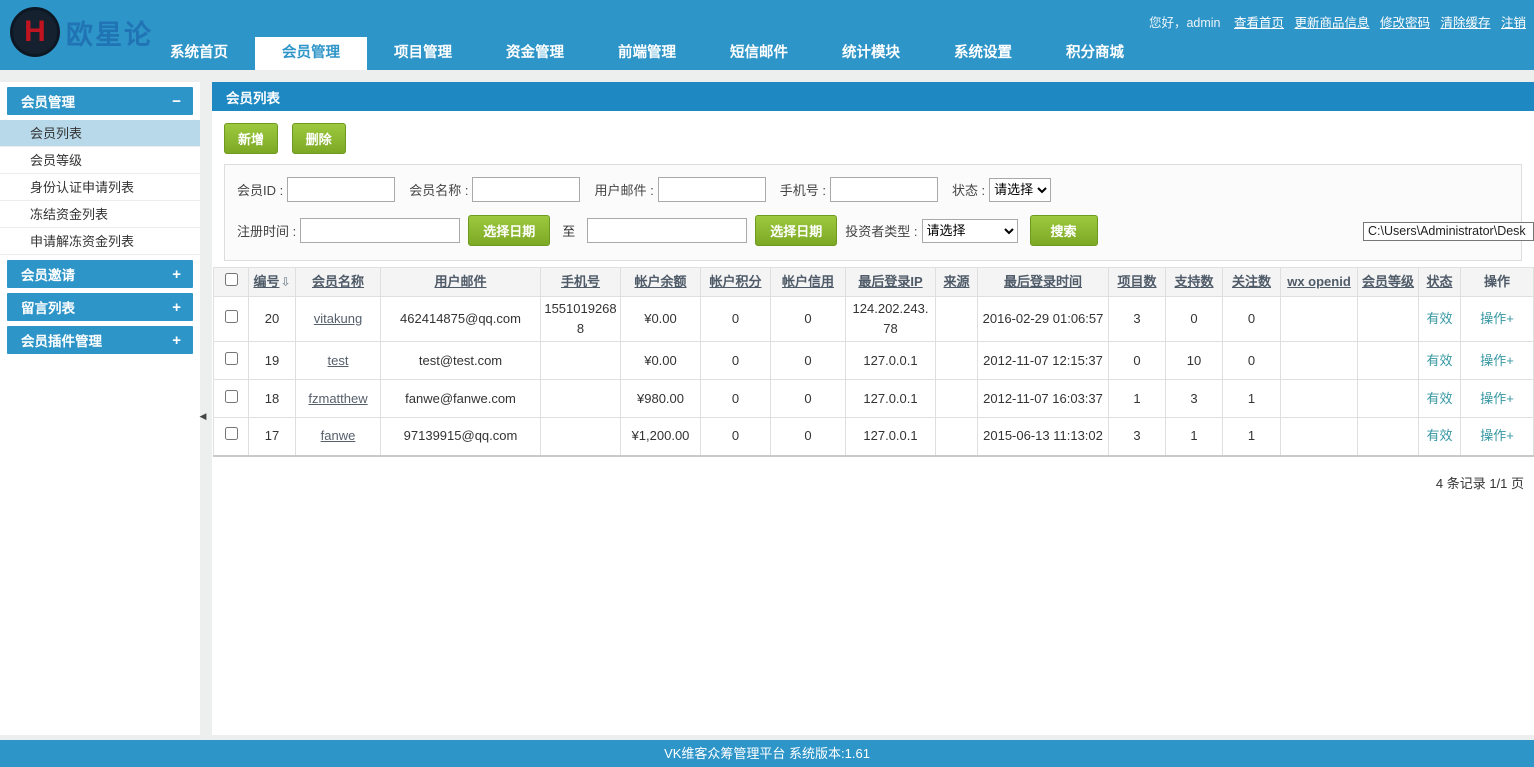  I want to click on pick-date-to-button: 选择日期, so click(796, 230).